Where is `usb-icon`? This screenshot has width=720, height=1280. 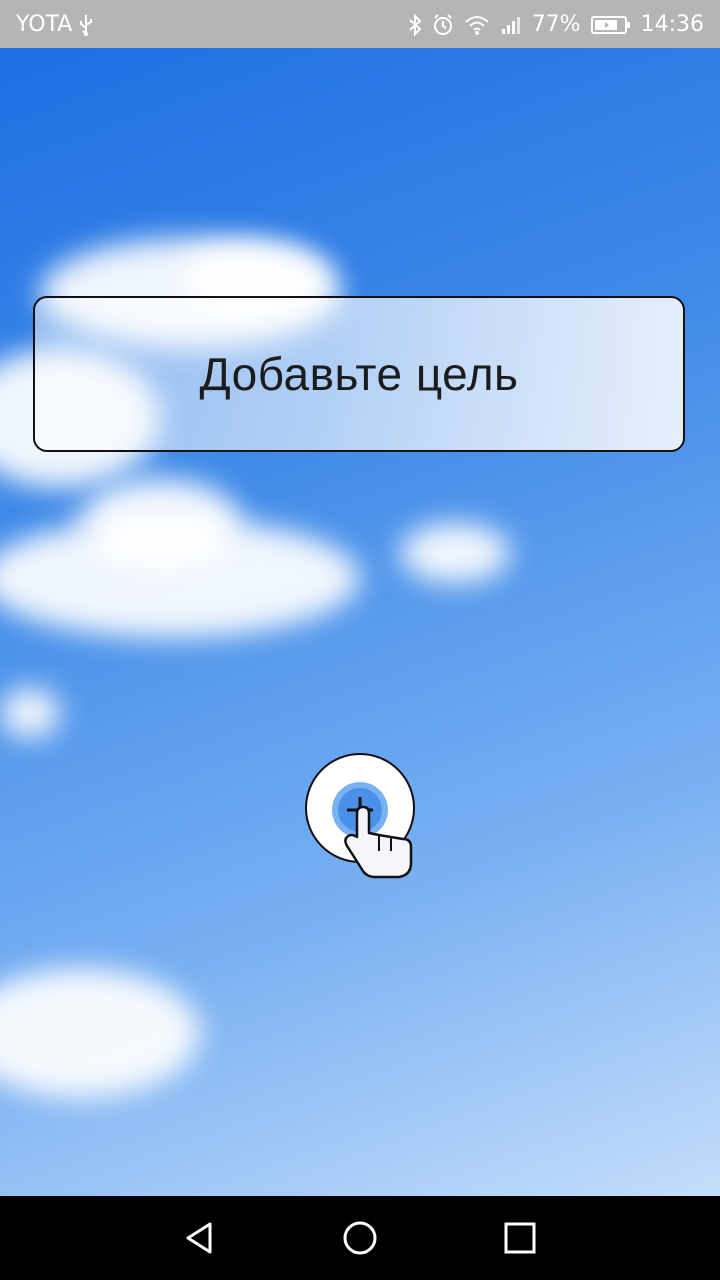
usb-icon is located at coordinates (86, 25).